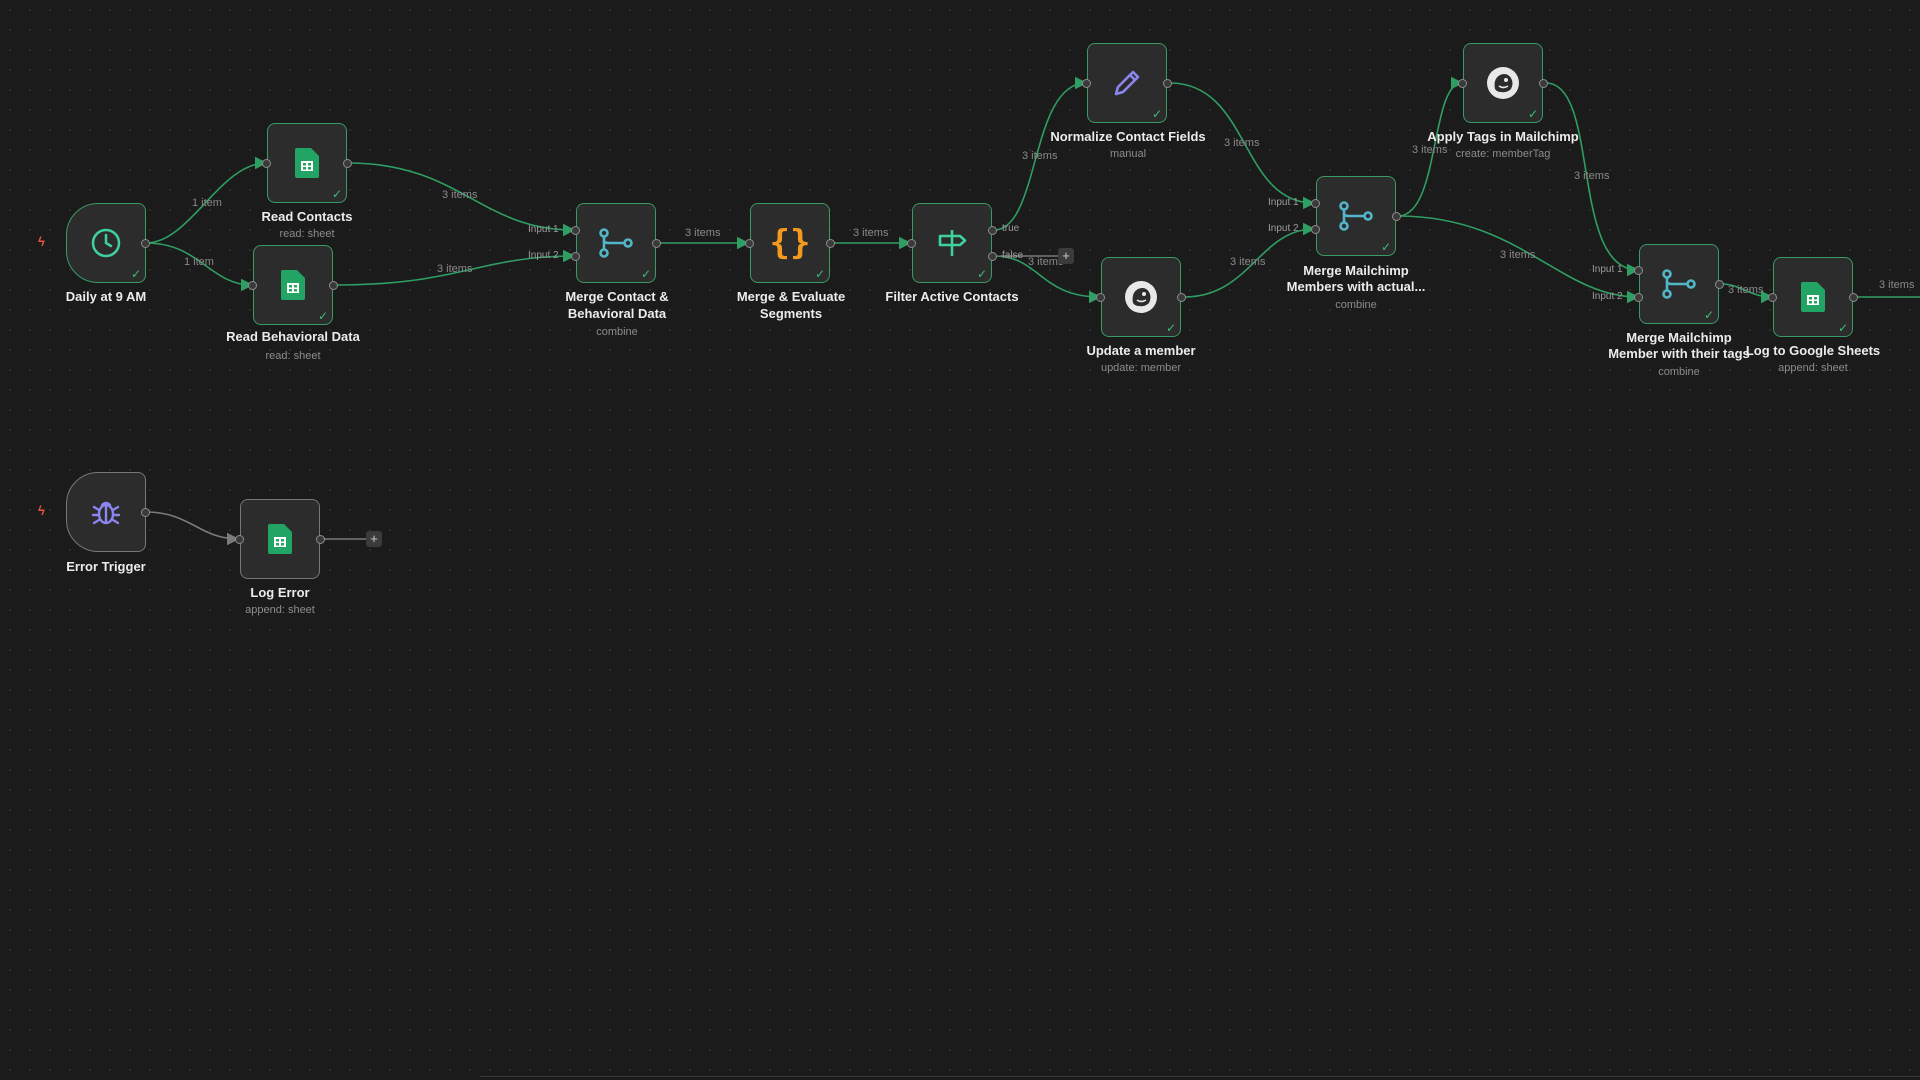 This screenshot has height=1080, width=1920. Describe the element at coordinates (992, 256) in the screenshot. I see `output-port-false` at that location.